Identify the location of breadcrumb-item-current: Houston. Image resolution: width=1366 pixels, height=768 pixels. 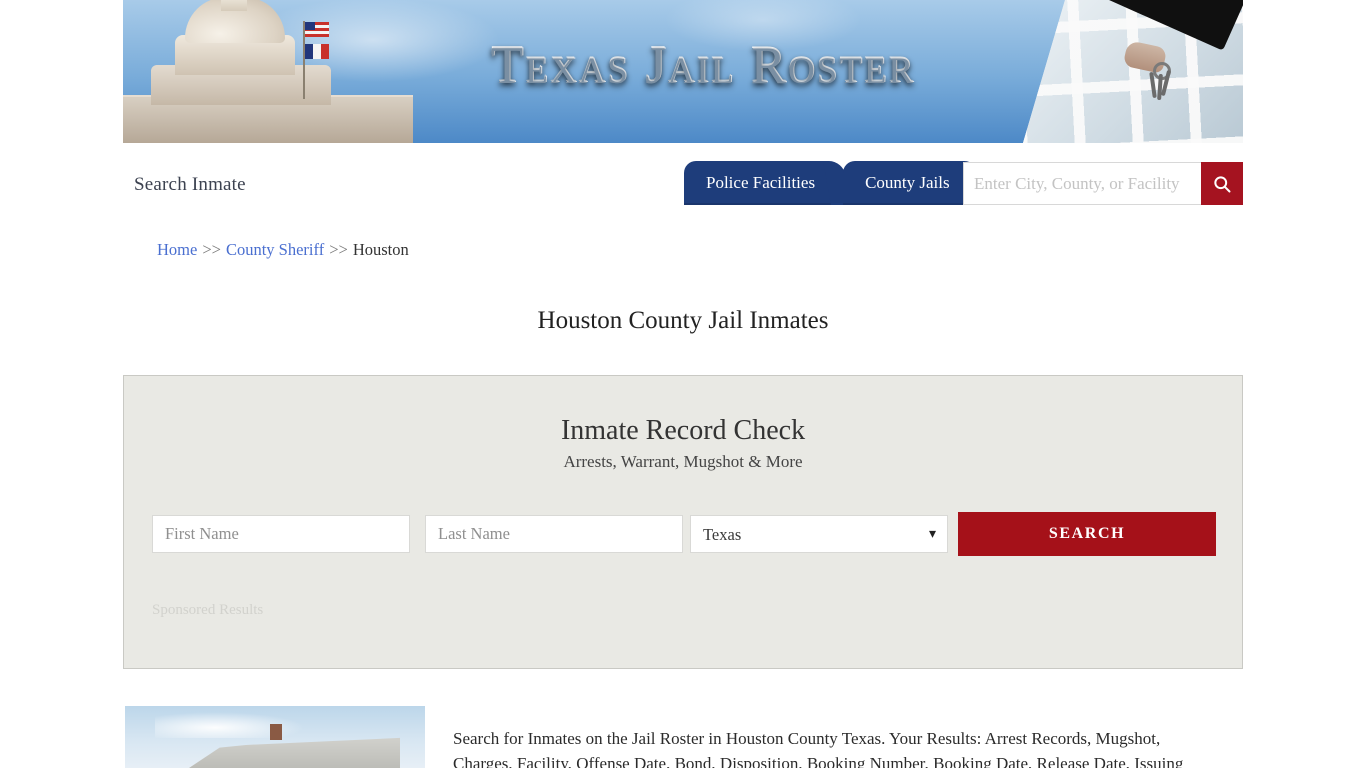
(380, 249).